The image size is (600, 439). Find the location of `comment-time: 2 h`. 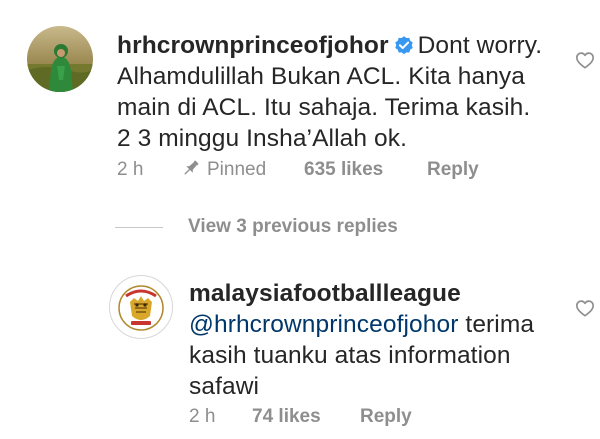

comment-time: 2 h is located at coordinates (130, 169).